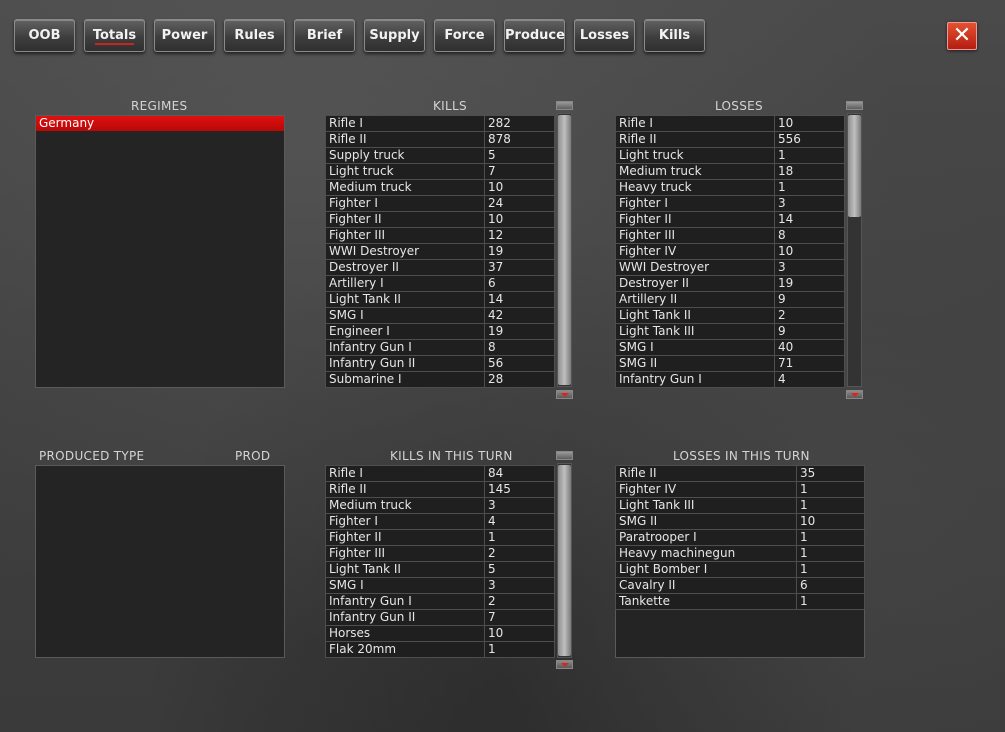 This screenshot has height=732, width=1005. What do you see at coordinates (740, 537) in the screenshot?
I see `table-row: Paratrooper I1` at bounding box center [740, 537].